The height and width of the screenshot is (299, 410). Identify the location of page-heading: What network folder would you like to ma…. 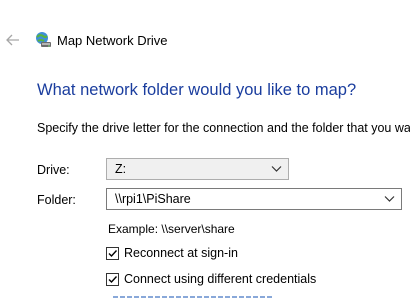
(197, 90).